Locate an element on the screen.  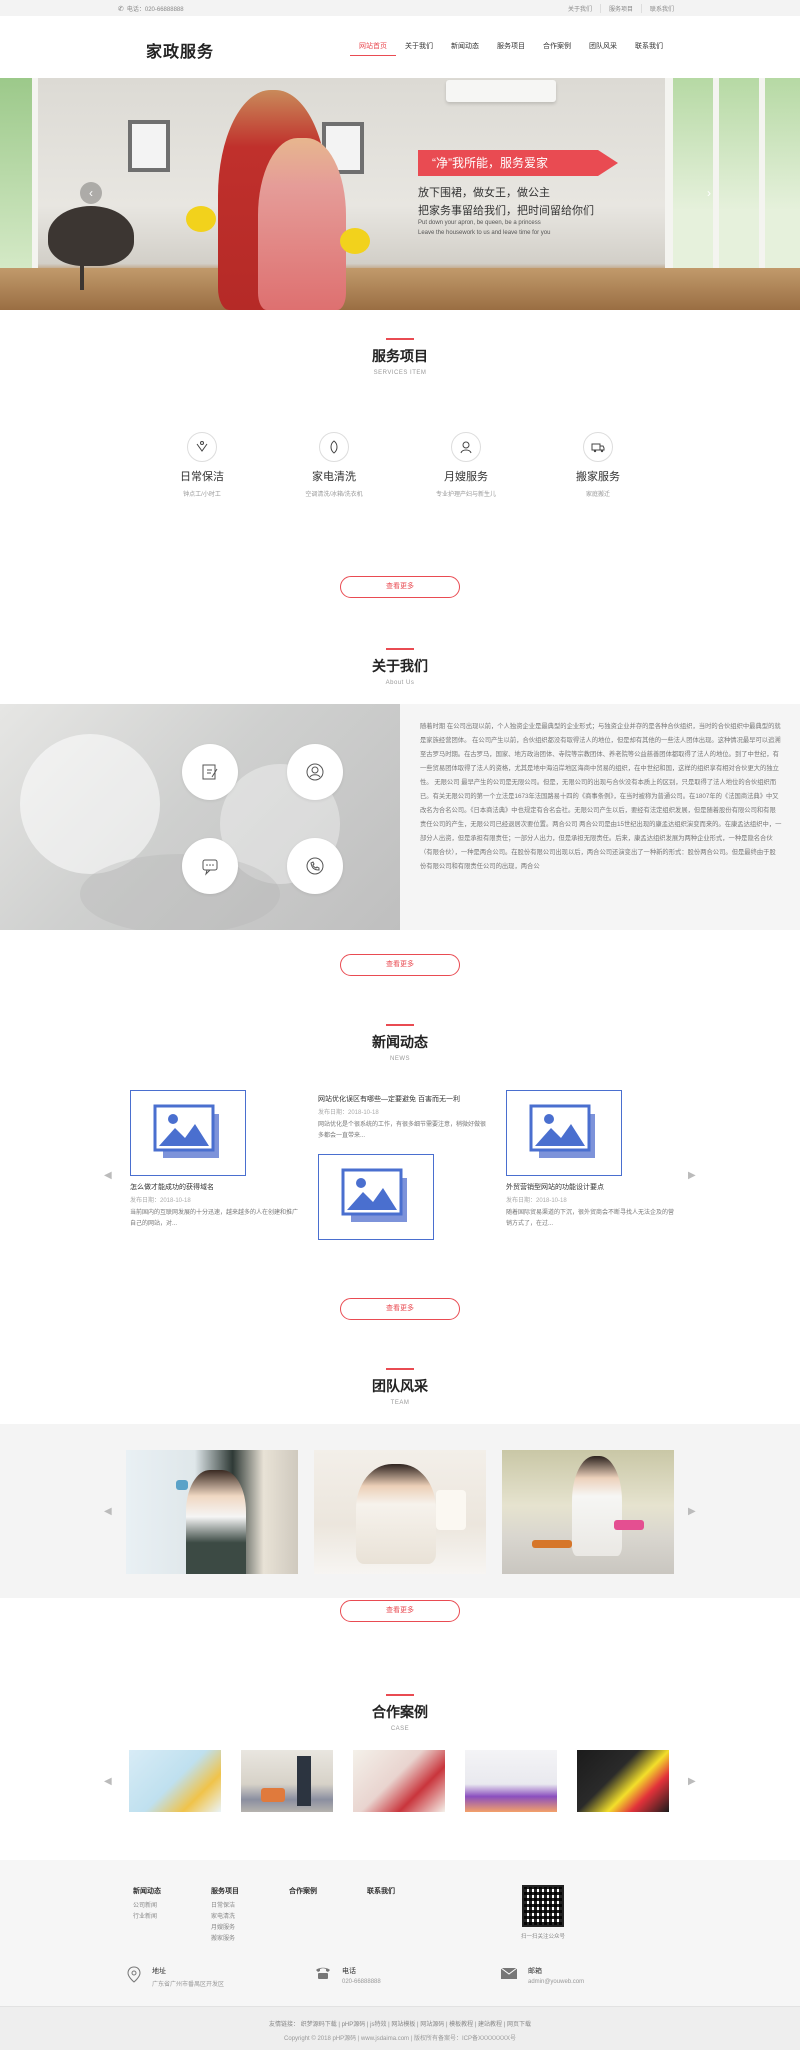
team-subtitle: TEAM is located at coordinates (400, 1403).